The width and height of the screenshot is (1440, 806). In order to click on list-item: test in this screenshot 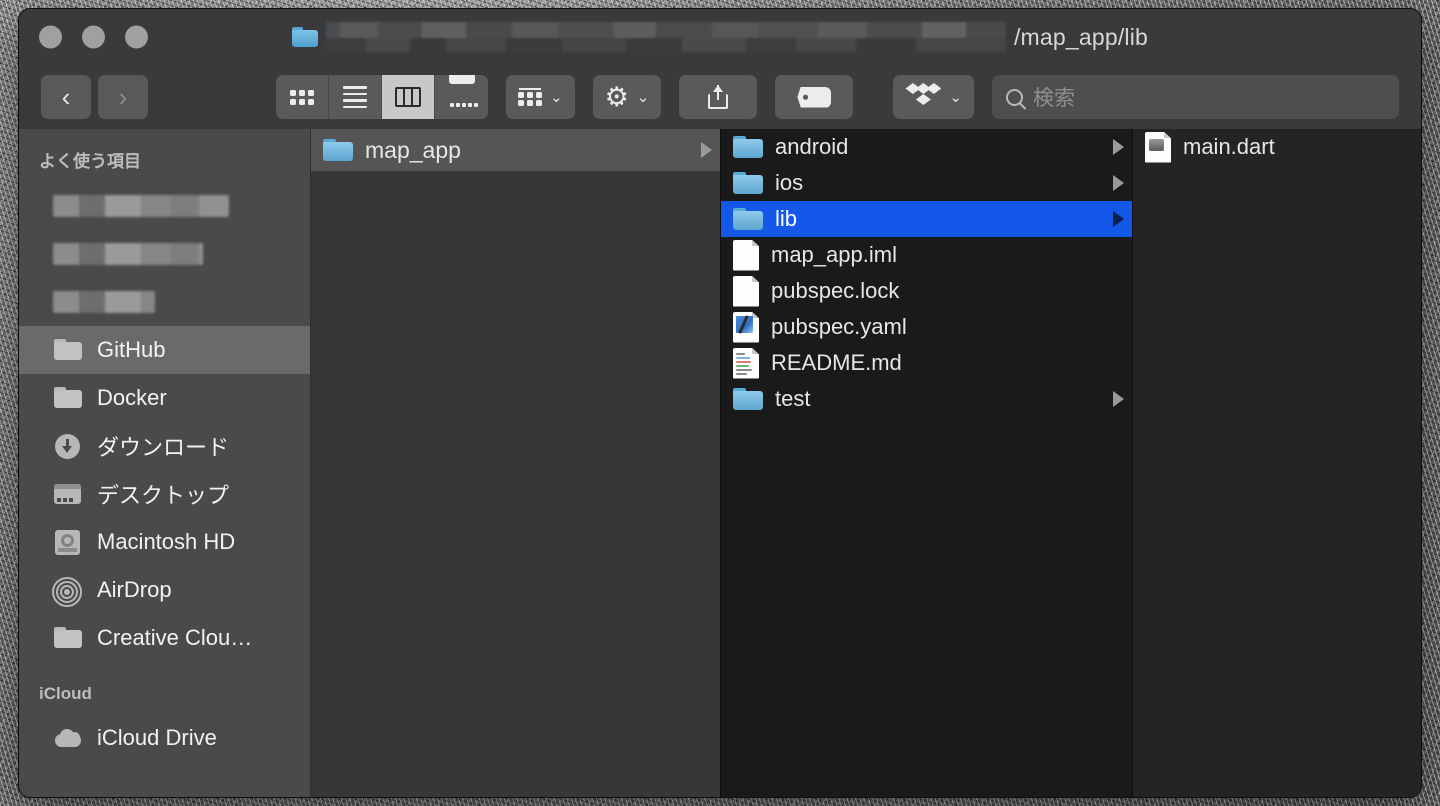, I will do `click(926, 399)`.